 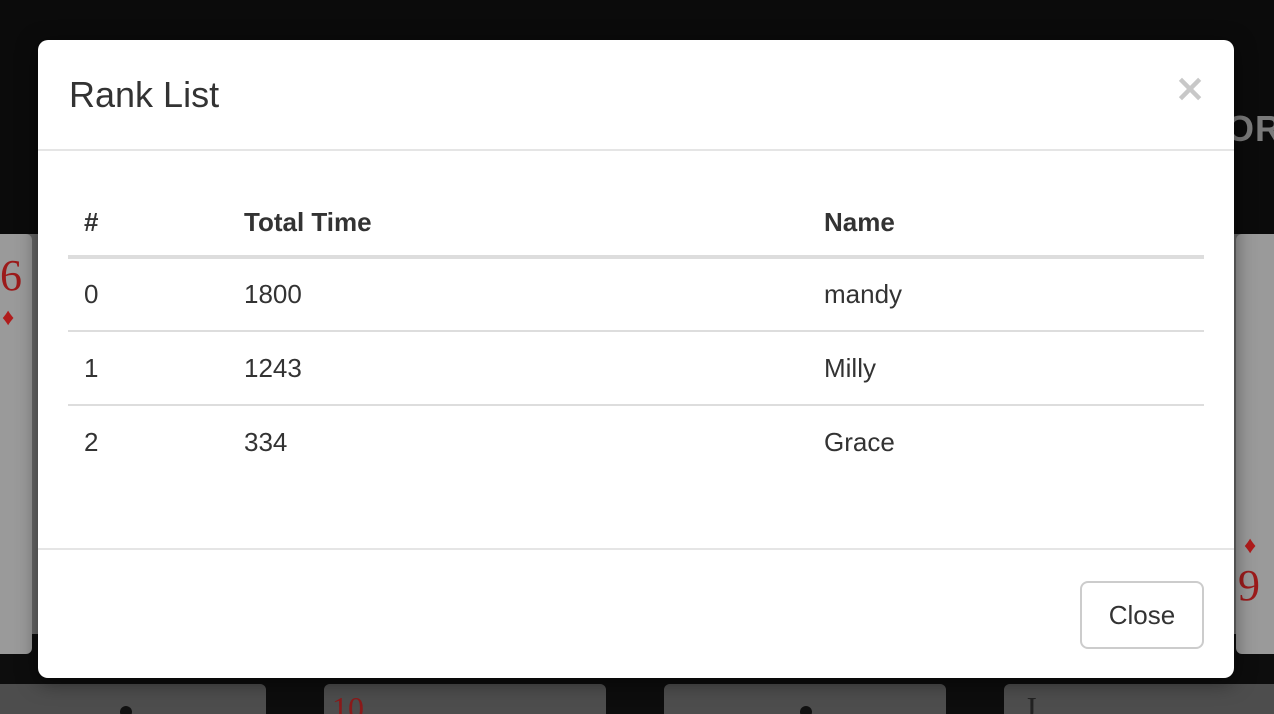 I want to click on playing-card-bottom-4: J, so click(x=1139, y=699).